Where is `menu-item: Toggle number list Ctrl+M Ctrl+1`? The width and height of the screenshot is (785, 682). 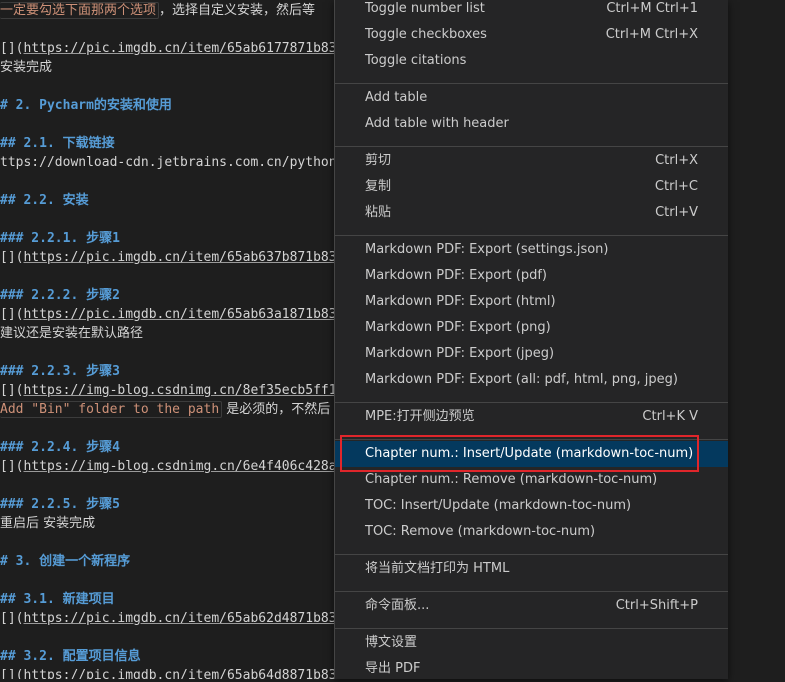
menu-item: Toggle number list Ctrl+M Ctrl+1 is located at coordinates (531, 11).